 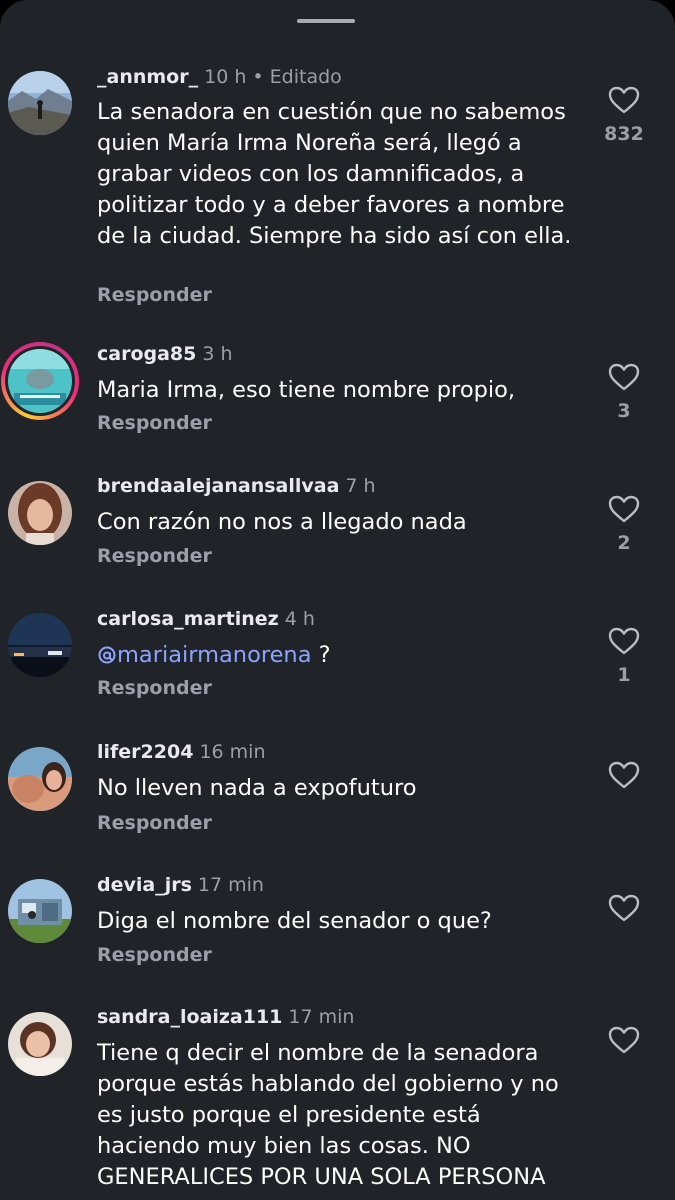 What do you see at coordinates (342, 657) in the screenshot?
I see `comment-text: mariairmanorena ?` at bounding box center [342, 657].